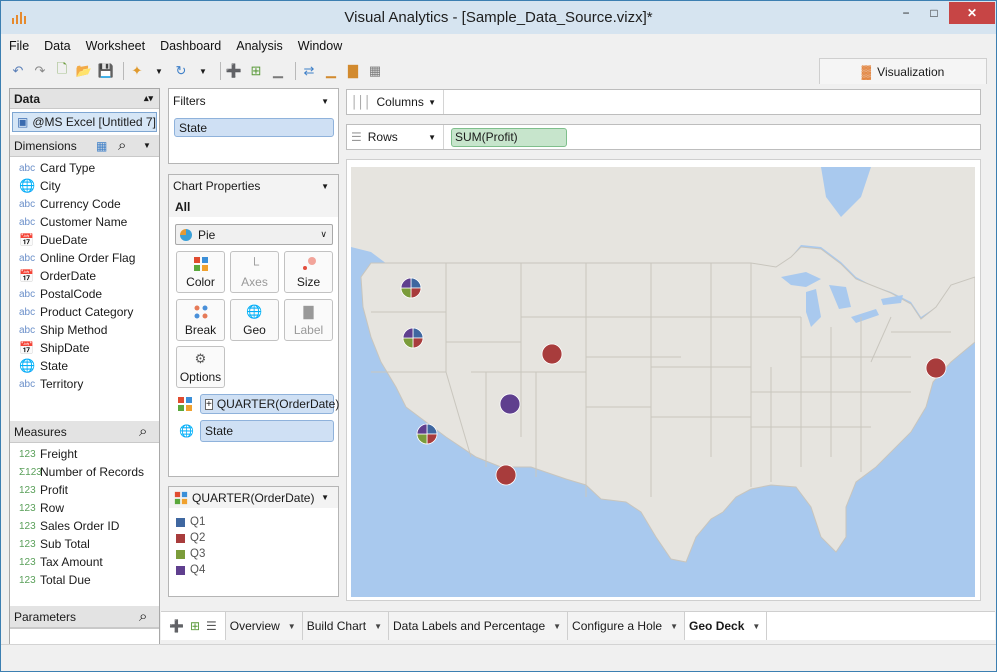 The width and height of the screenshot is (997, 672). What do you see at coordinates (84, 330) in the screenshot?
I see `field-ship-method: abc Ship Method` at bounding box center [84, 330].